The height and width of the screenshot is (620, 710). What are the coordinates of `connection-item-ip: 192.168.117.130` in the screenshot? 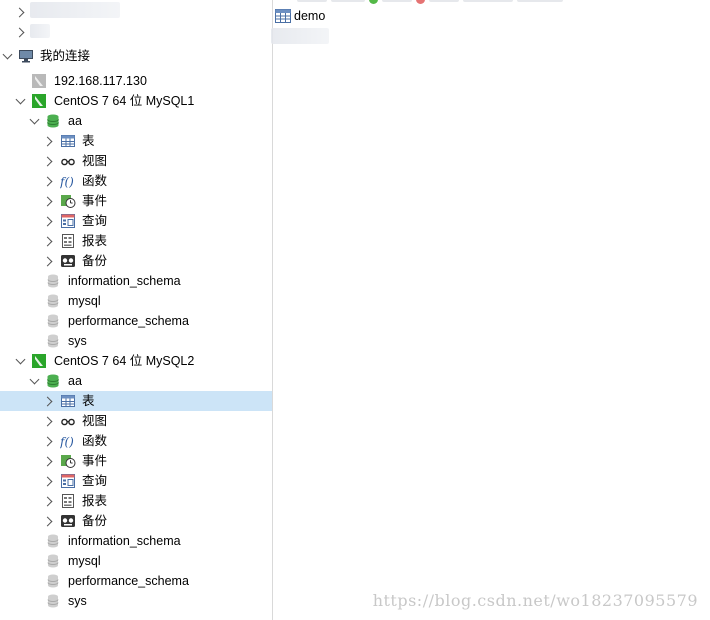 It's located at (136, 81).